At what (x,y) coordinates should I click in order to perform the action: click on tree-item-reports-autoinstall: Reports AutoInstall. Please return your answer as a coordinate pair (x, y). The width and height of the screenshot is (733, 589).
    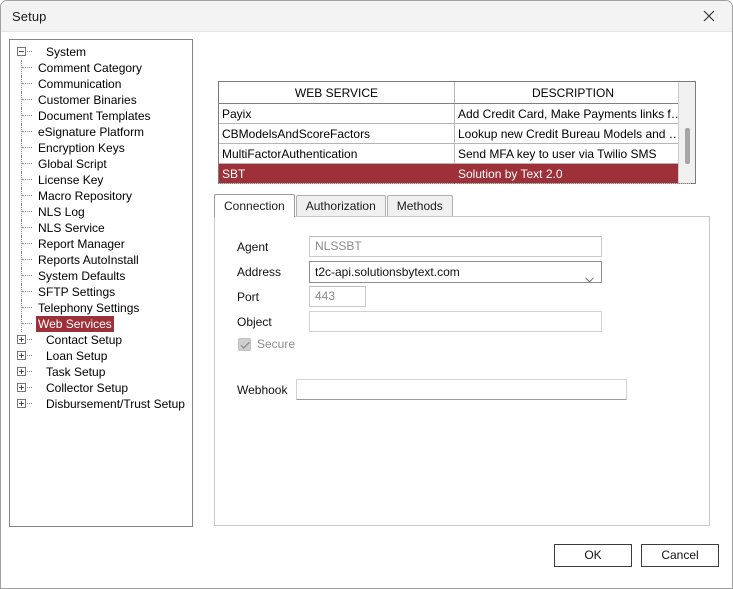
    Looking at the image, I should click on (101, 260).